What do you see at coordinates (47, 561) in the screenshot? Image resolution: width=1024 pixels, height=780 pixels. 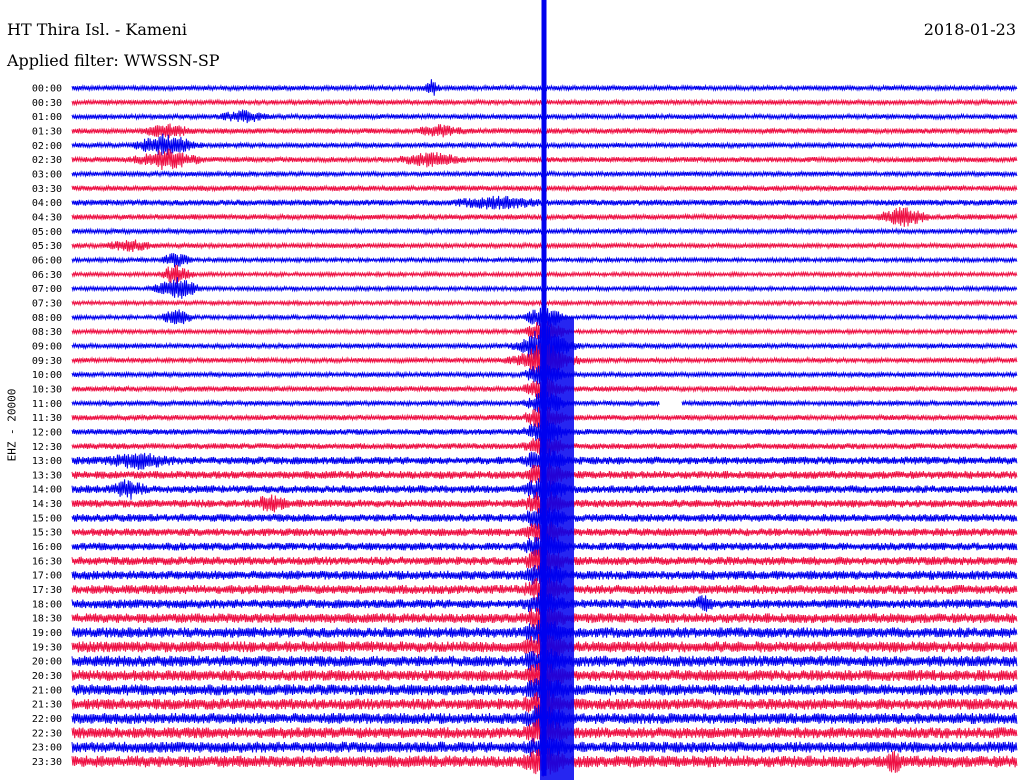 I see `time-label-1630: 16:30` at bounding box center [47, 561].